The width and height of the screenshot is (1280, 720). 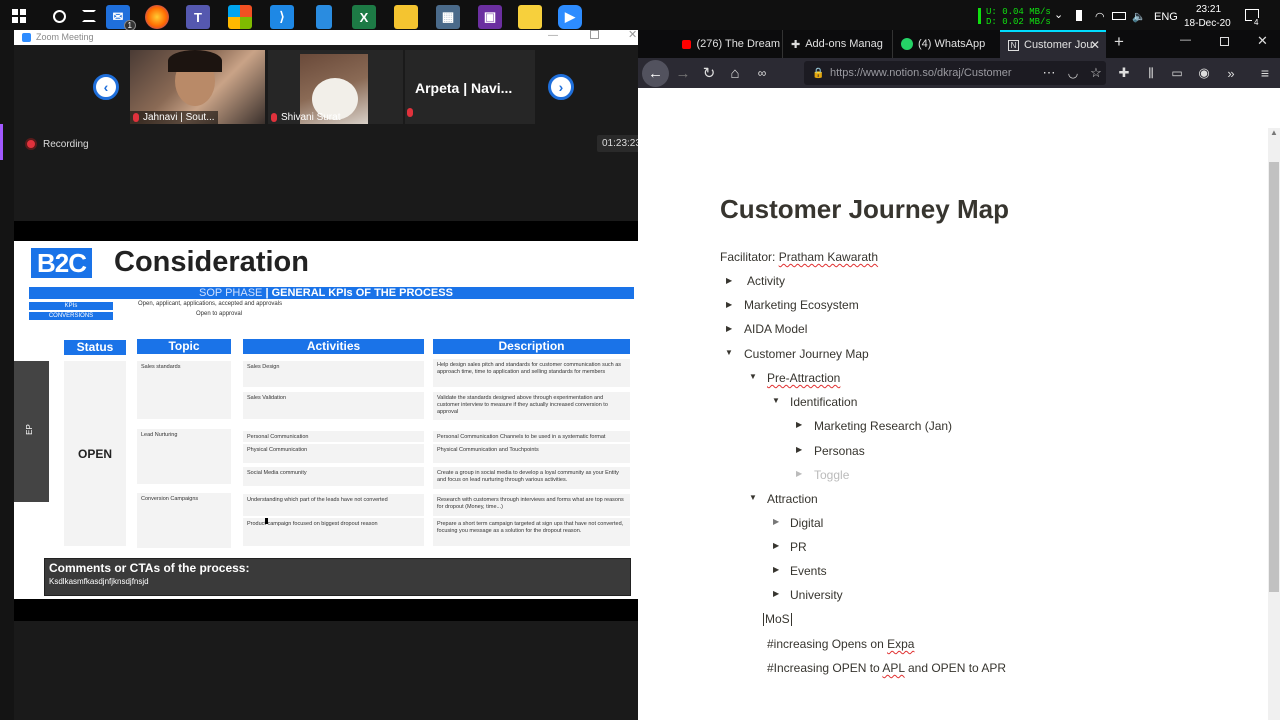 I want to click on zoom-minimize-button: —, so click(x=553, y=35).